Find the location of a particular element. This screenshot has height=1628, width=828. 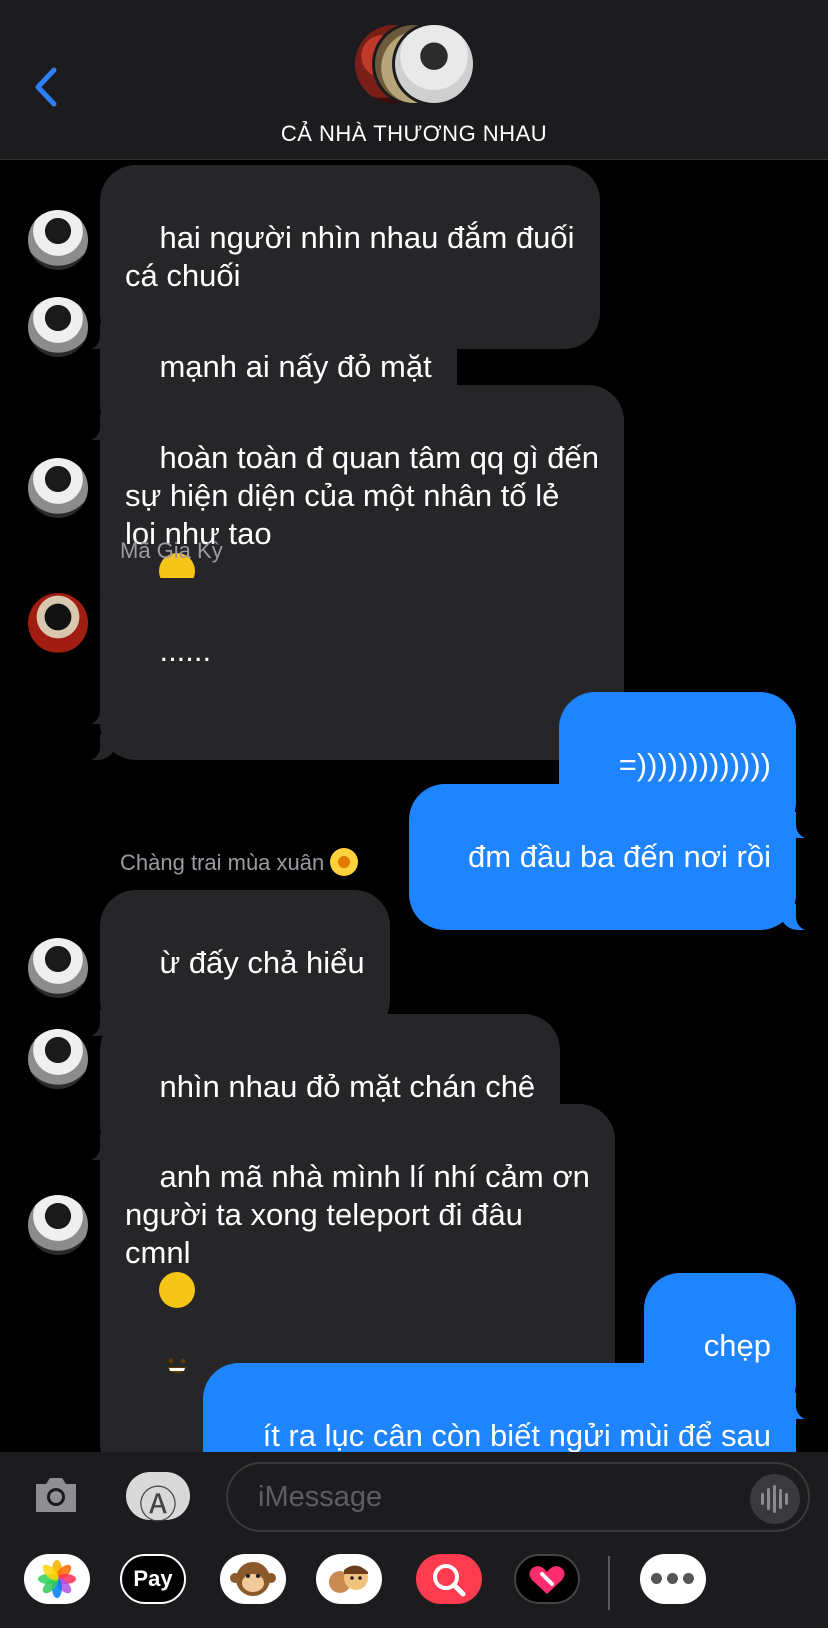

app-store-icon: Ⓐ is located at coordinates (157, 1505).